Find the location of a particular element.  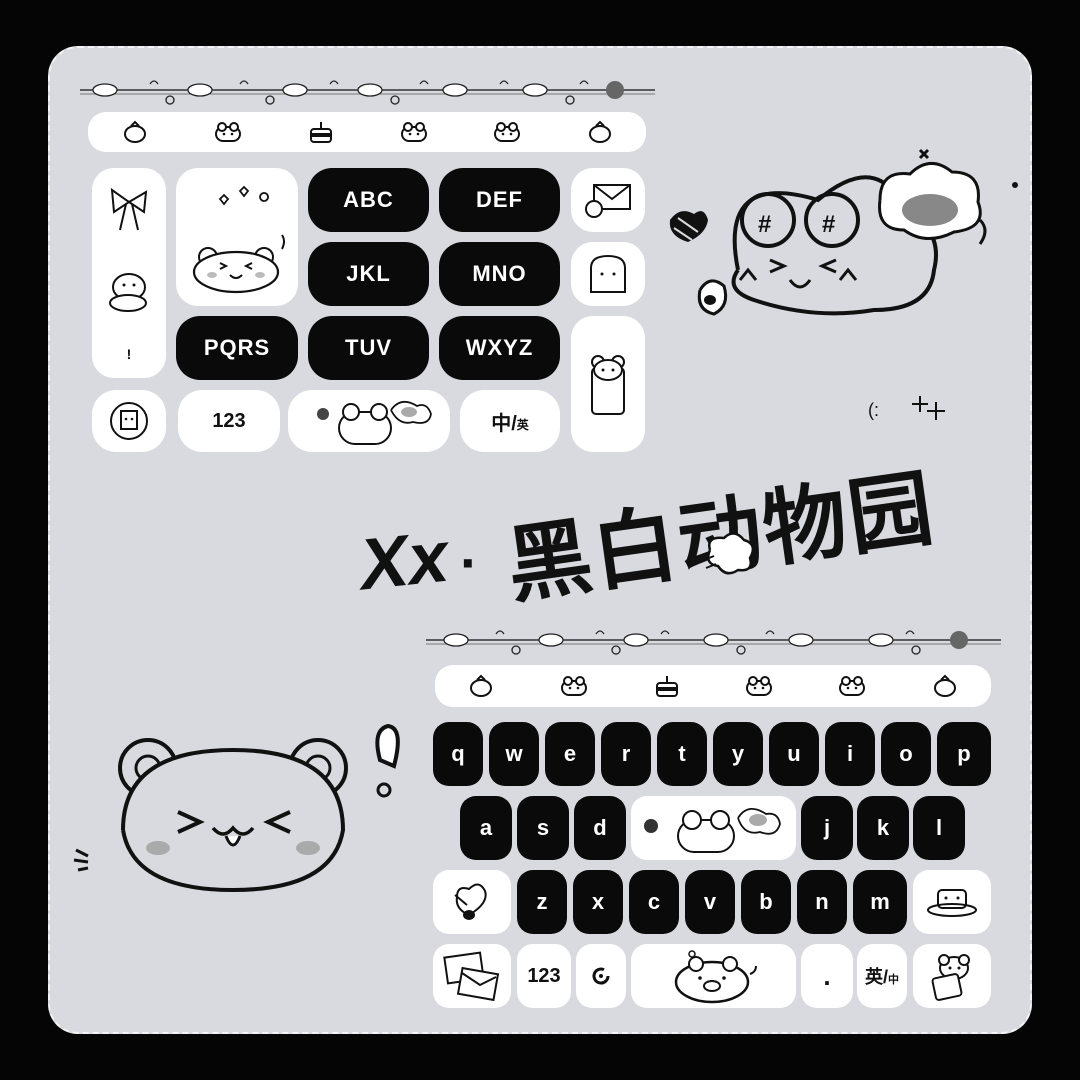

frog-decoration: # # is located at coordinates (843, 232).